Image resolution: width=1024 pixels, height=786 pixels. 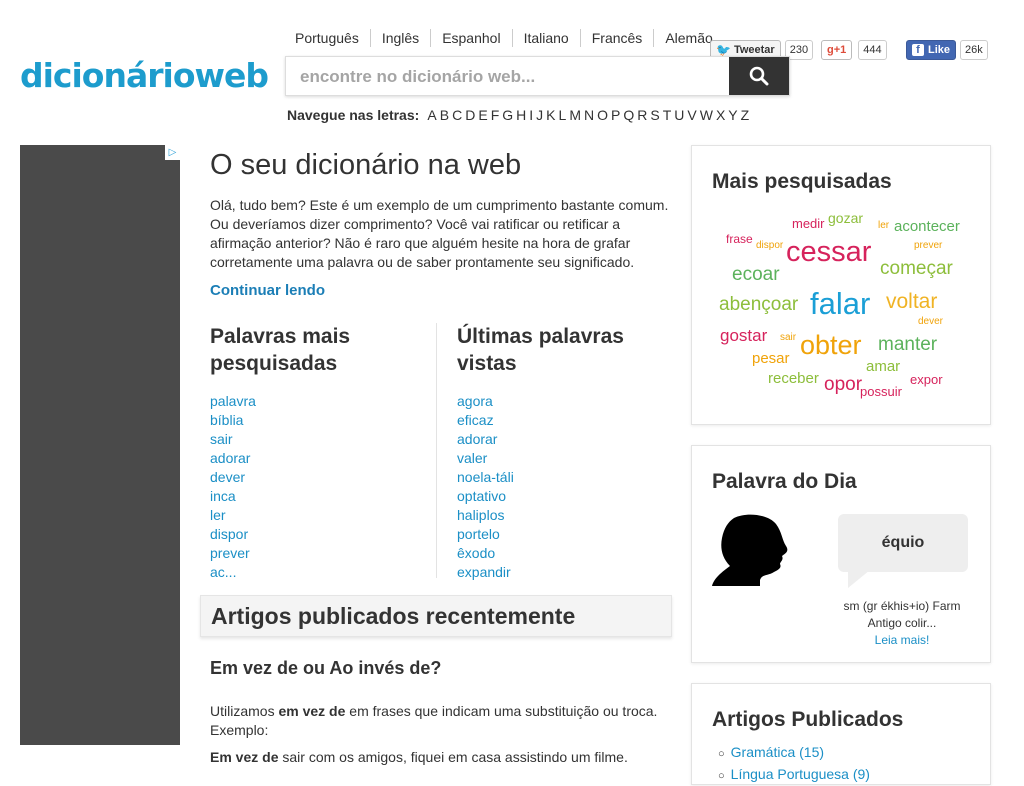 I want to click on letter-link: J, so click(x=539, y=115).